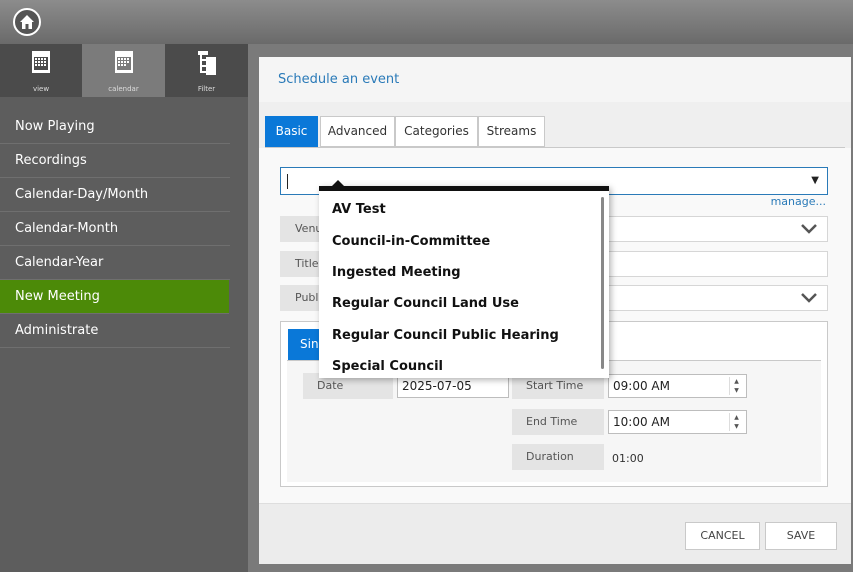  I want to click on grid-calendar-icon, so click(41, 62).